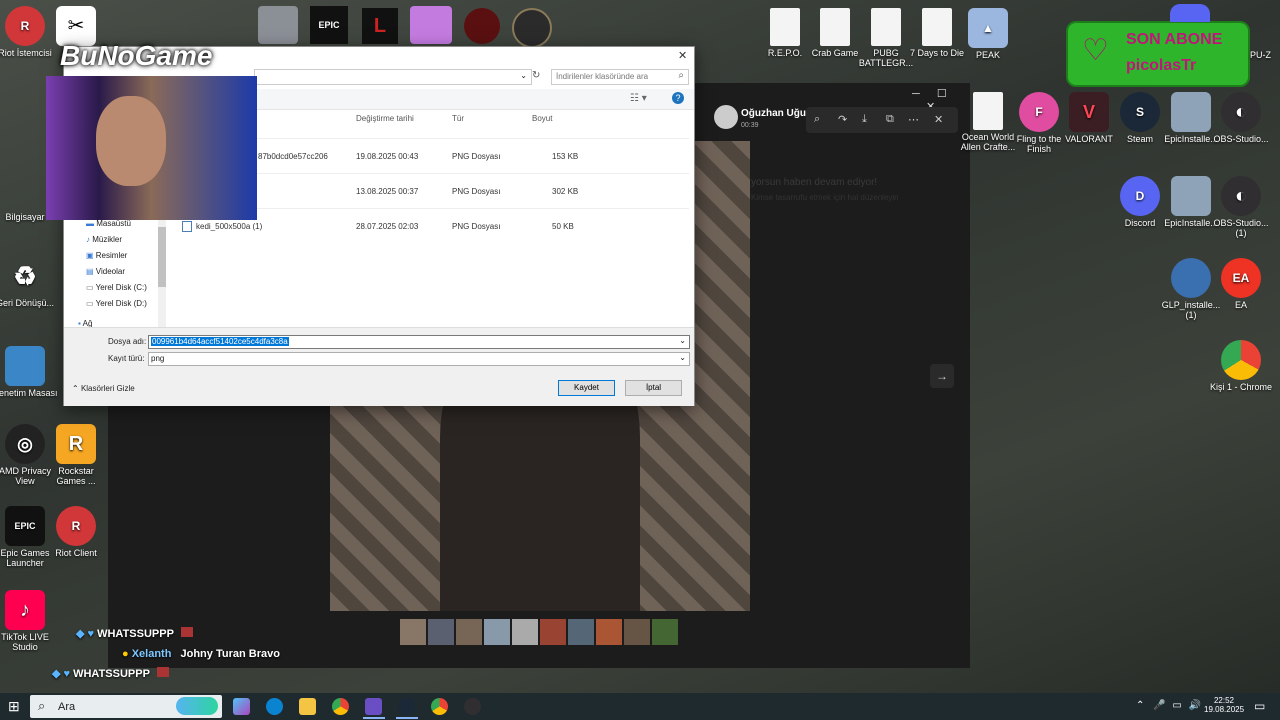 The image size is (1280, 720). What do you see at coordinates (1259, 706) in the screenshot?
I see `notification-icon: ▭` at bounding box center [1259, 706].